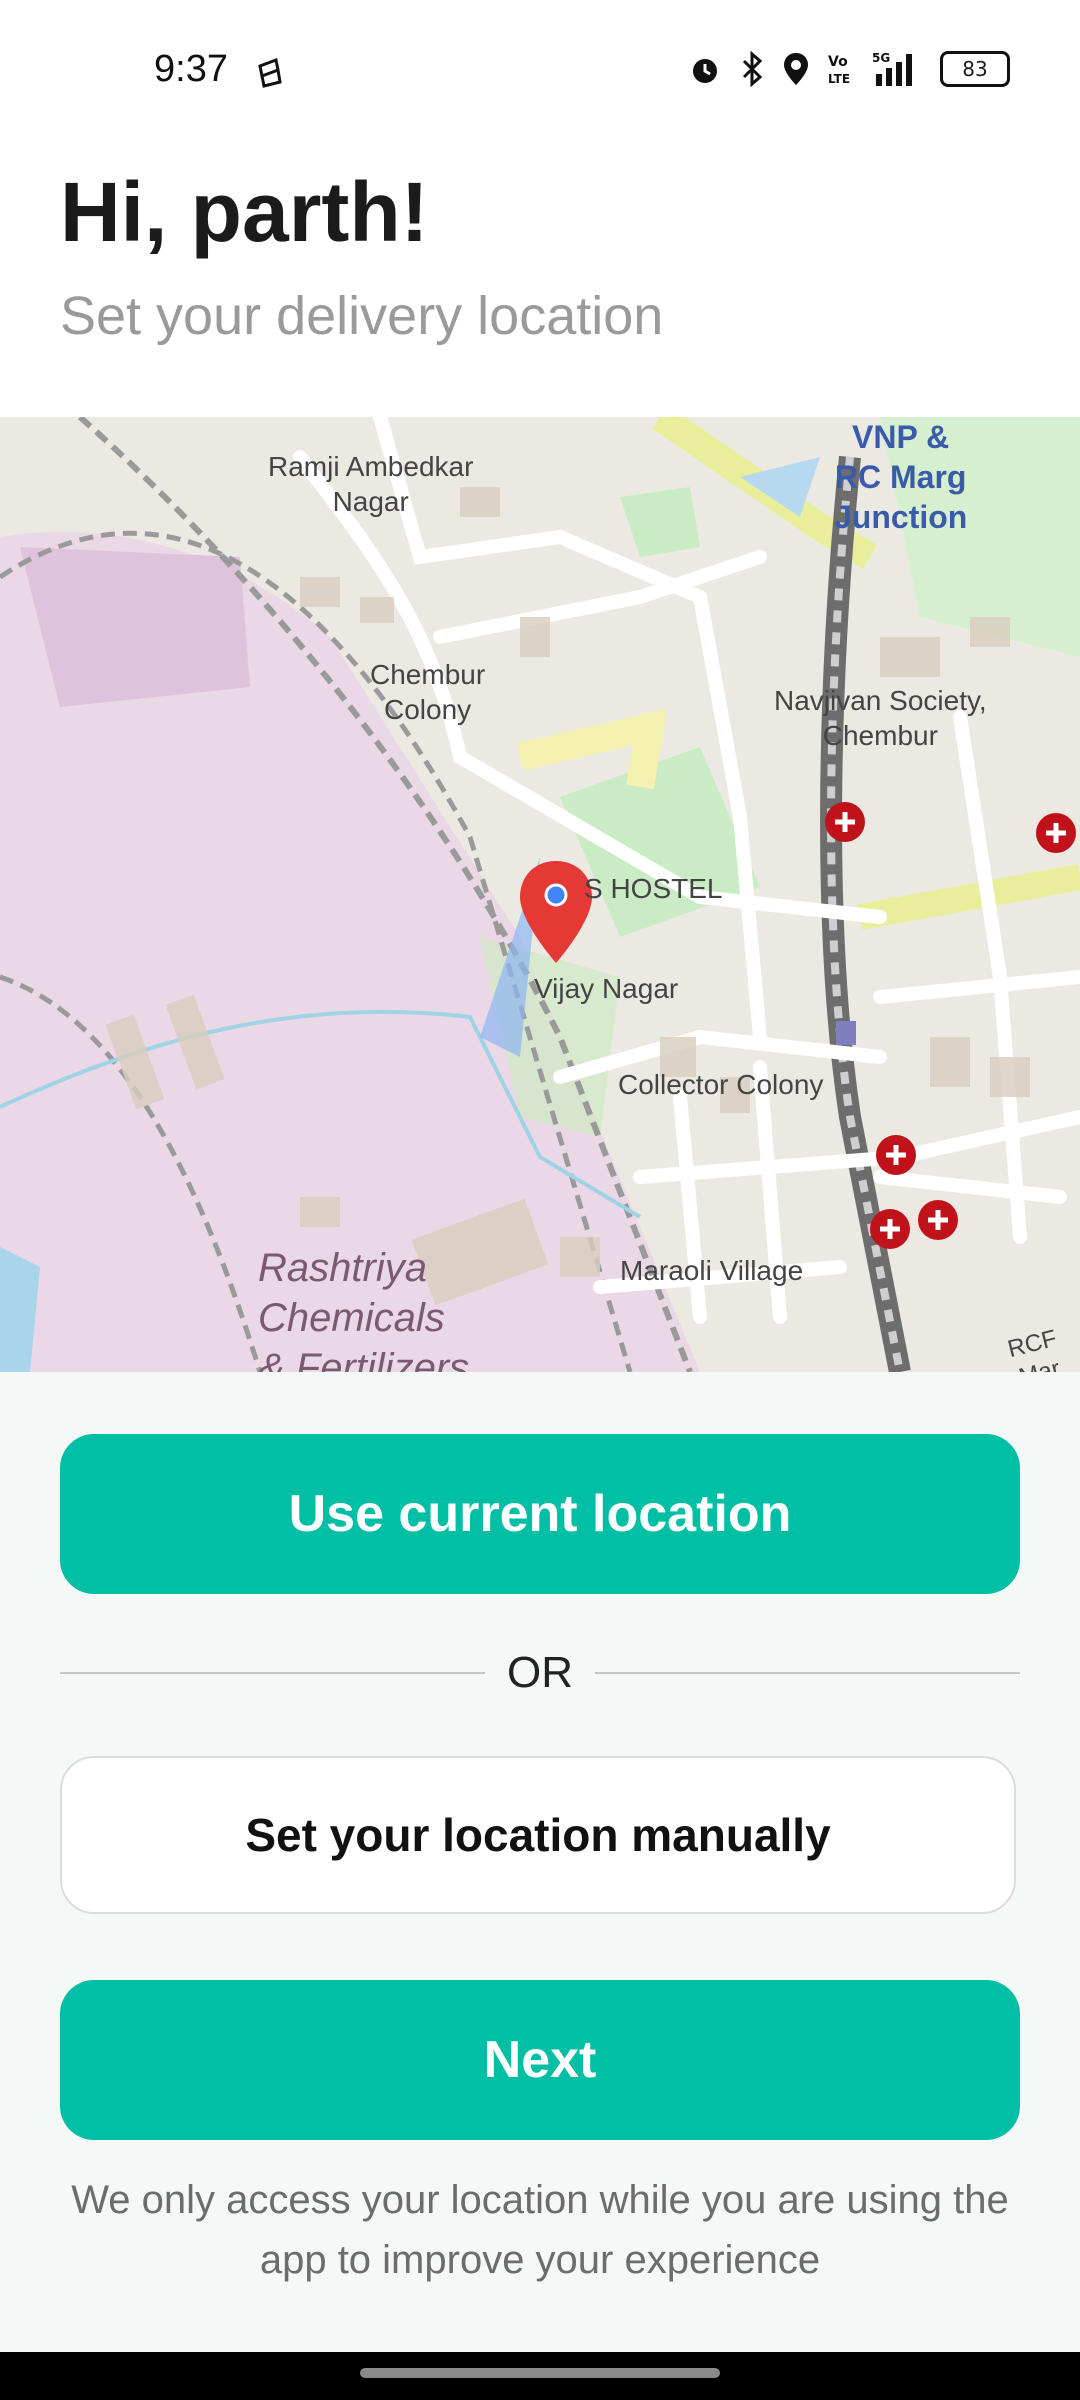  What do you see at coordinates (371, 484) in the screenshot?
I see `map-label: Ramji Ambedkar Nagar` at bounding box center [371, 484].